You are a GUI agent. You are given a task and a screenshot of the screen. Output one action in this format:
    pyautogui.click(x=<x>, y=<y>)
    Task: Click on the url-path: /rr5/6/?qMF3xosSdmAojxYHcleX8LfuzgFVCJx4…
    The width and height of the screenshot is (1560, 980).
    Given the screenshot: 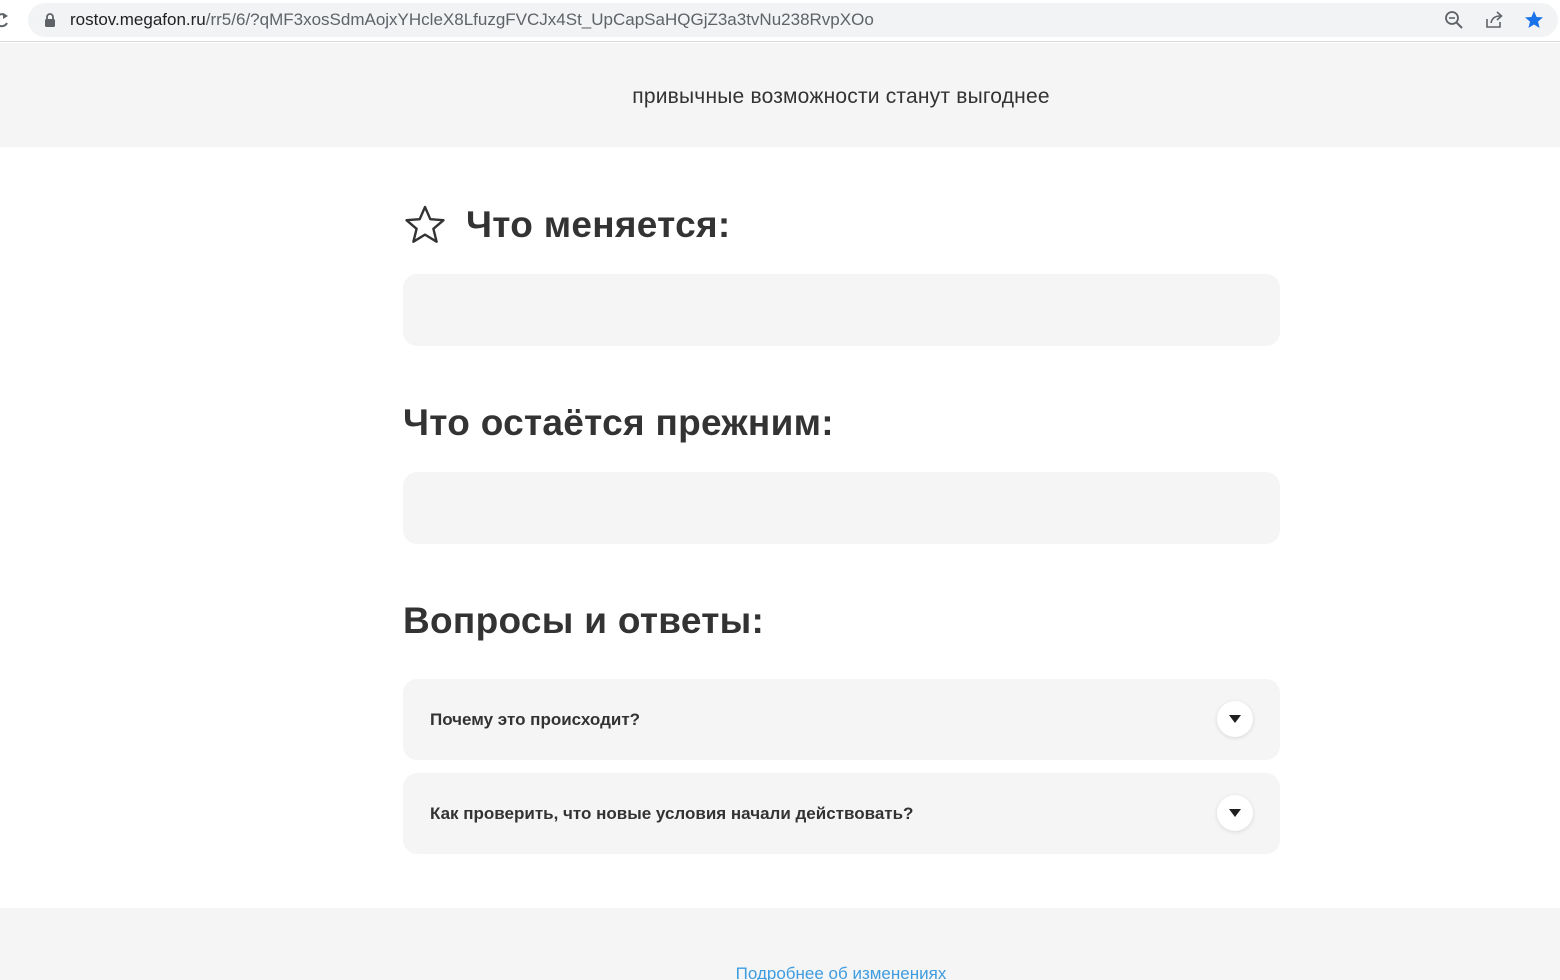 What is the action you would take?
    pyautogui.click(x=539, y=19)
    